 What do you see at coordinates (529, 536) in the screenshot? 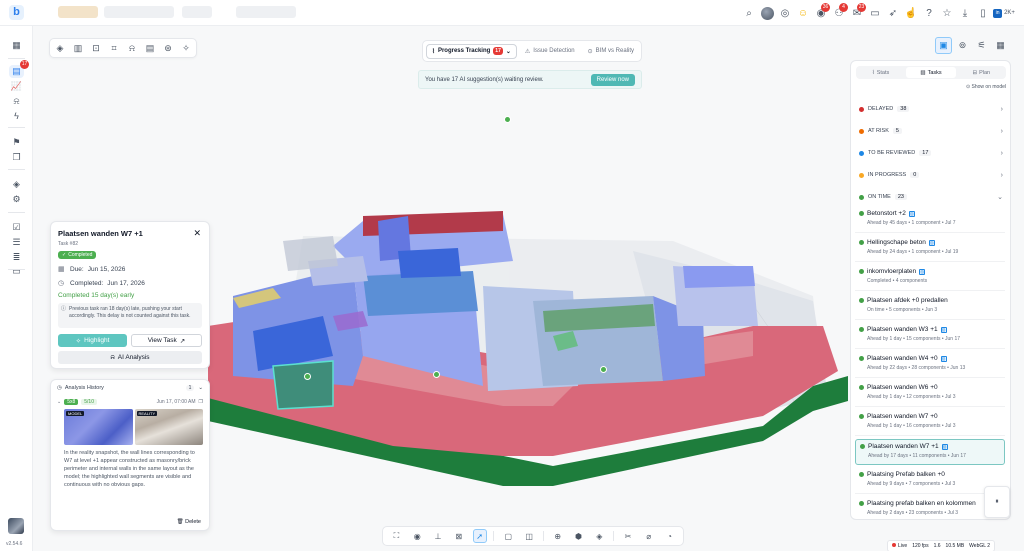
I see `clip-icon: ◫` at bounding box center [529, 536].